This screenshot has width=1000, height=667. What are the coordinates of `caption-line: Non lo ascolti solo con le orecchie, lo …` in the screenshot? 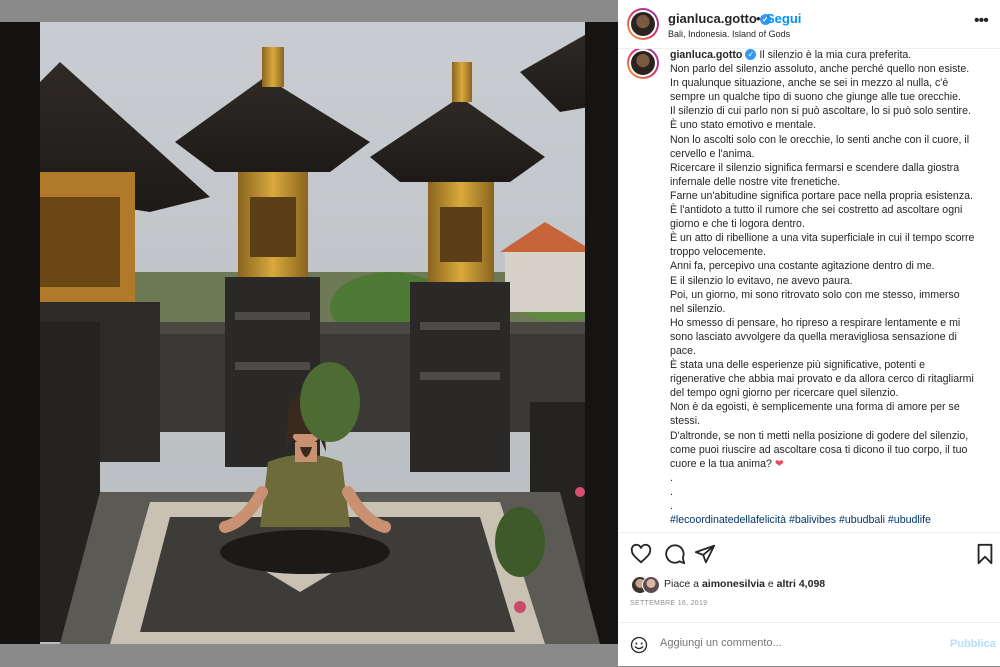 It's located at (820, 139).